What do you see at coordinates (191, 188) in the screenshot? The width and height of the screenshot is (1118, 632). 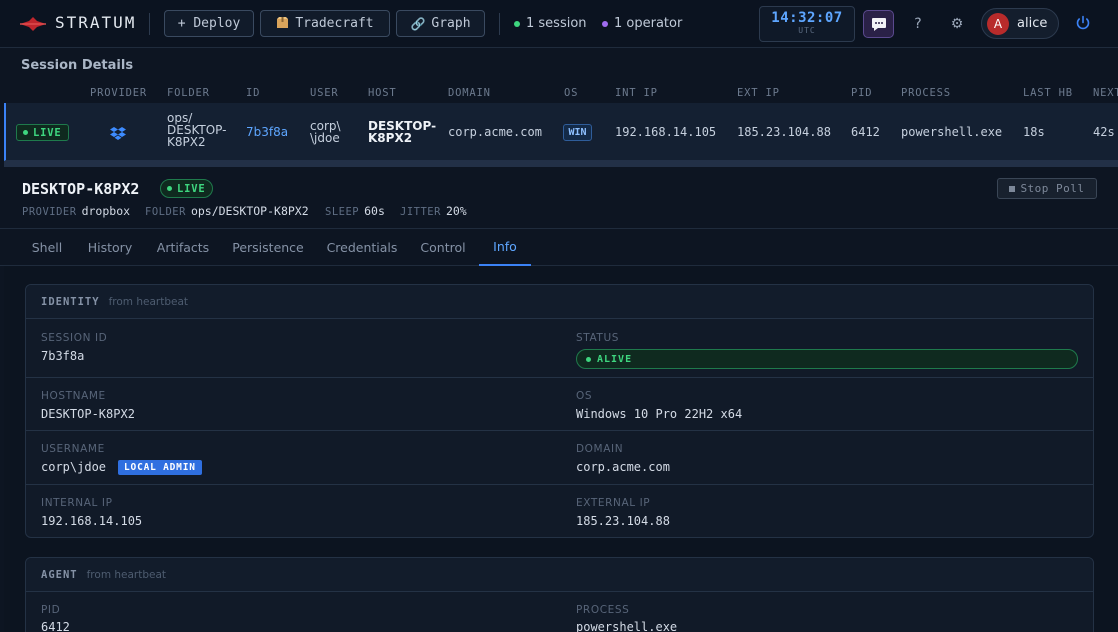 I see `detail-live-label: LIVE` at bounding box center [191, 188].